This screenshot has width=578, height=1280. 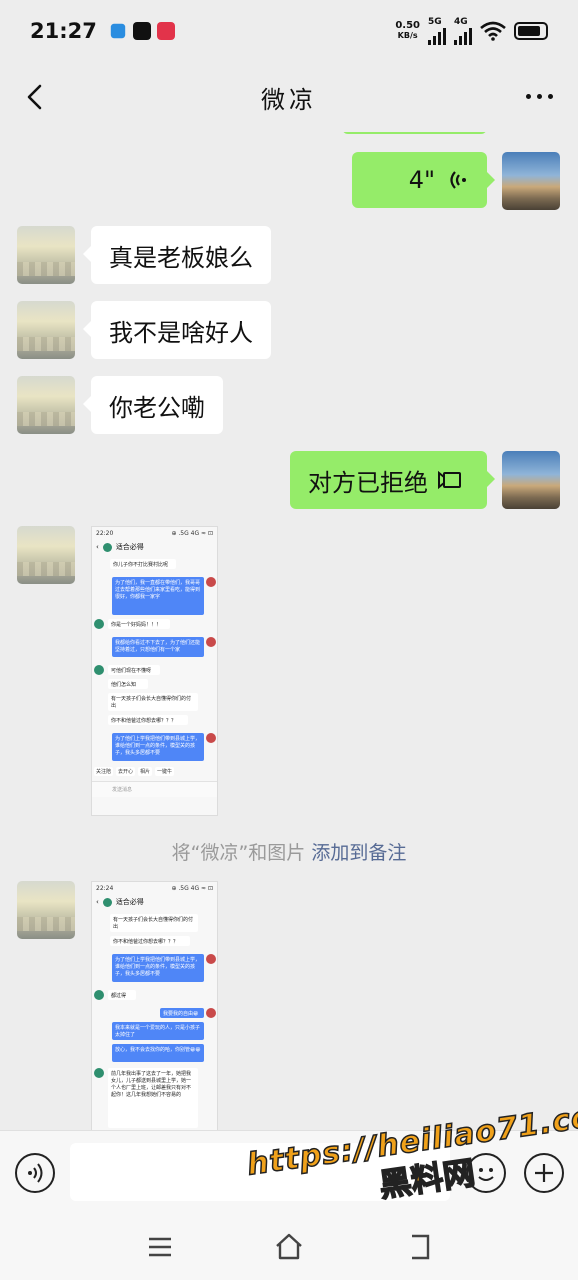 I want to click on thumb-msg: 他们怎么知, so click(x=128, y=684).